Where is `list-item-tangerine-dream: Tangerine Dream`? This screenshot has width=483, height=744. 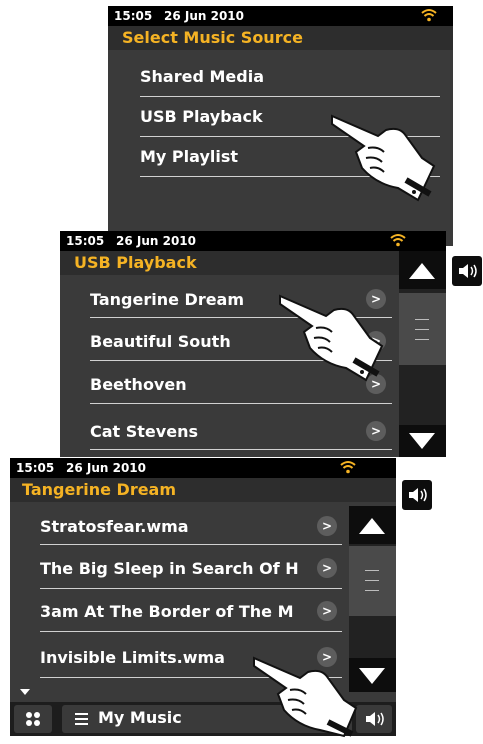
list-item-tangerine-dream: Tangerine Dream is located at coordinates (167, 299).